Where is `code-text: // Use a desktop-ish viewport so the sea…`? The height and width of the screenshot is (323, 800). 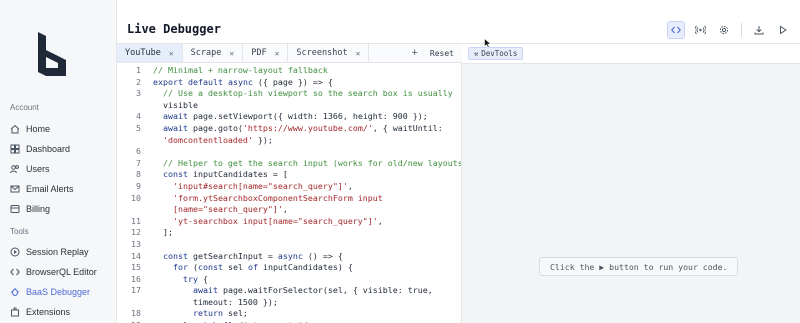 code-text: // Use a desktop-ish viewport so the sea… is located at coordinates (303, 93).